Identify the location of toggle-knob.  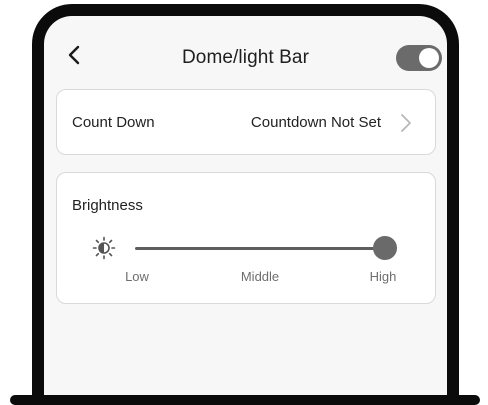
(429, 58).